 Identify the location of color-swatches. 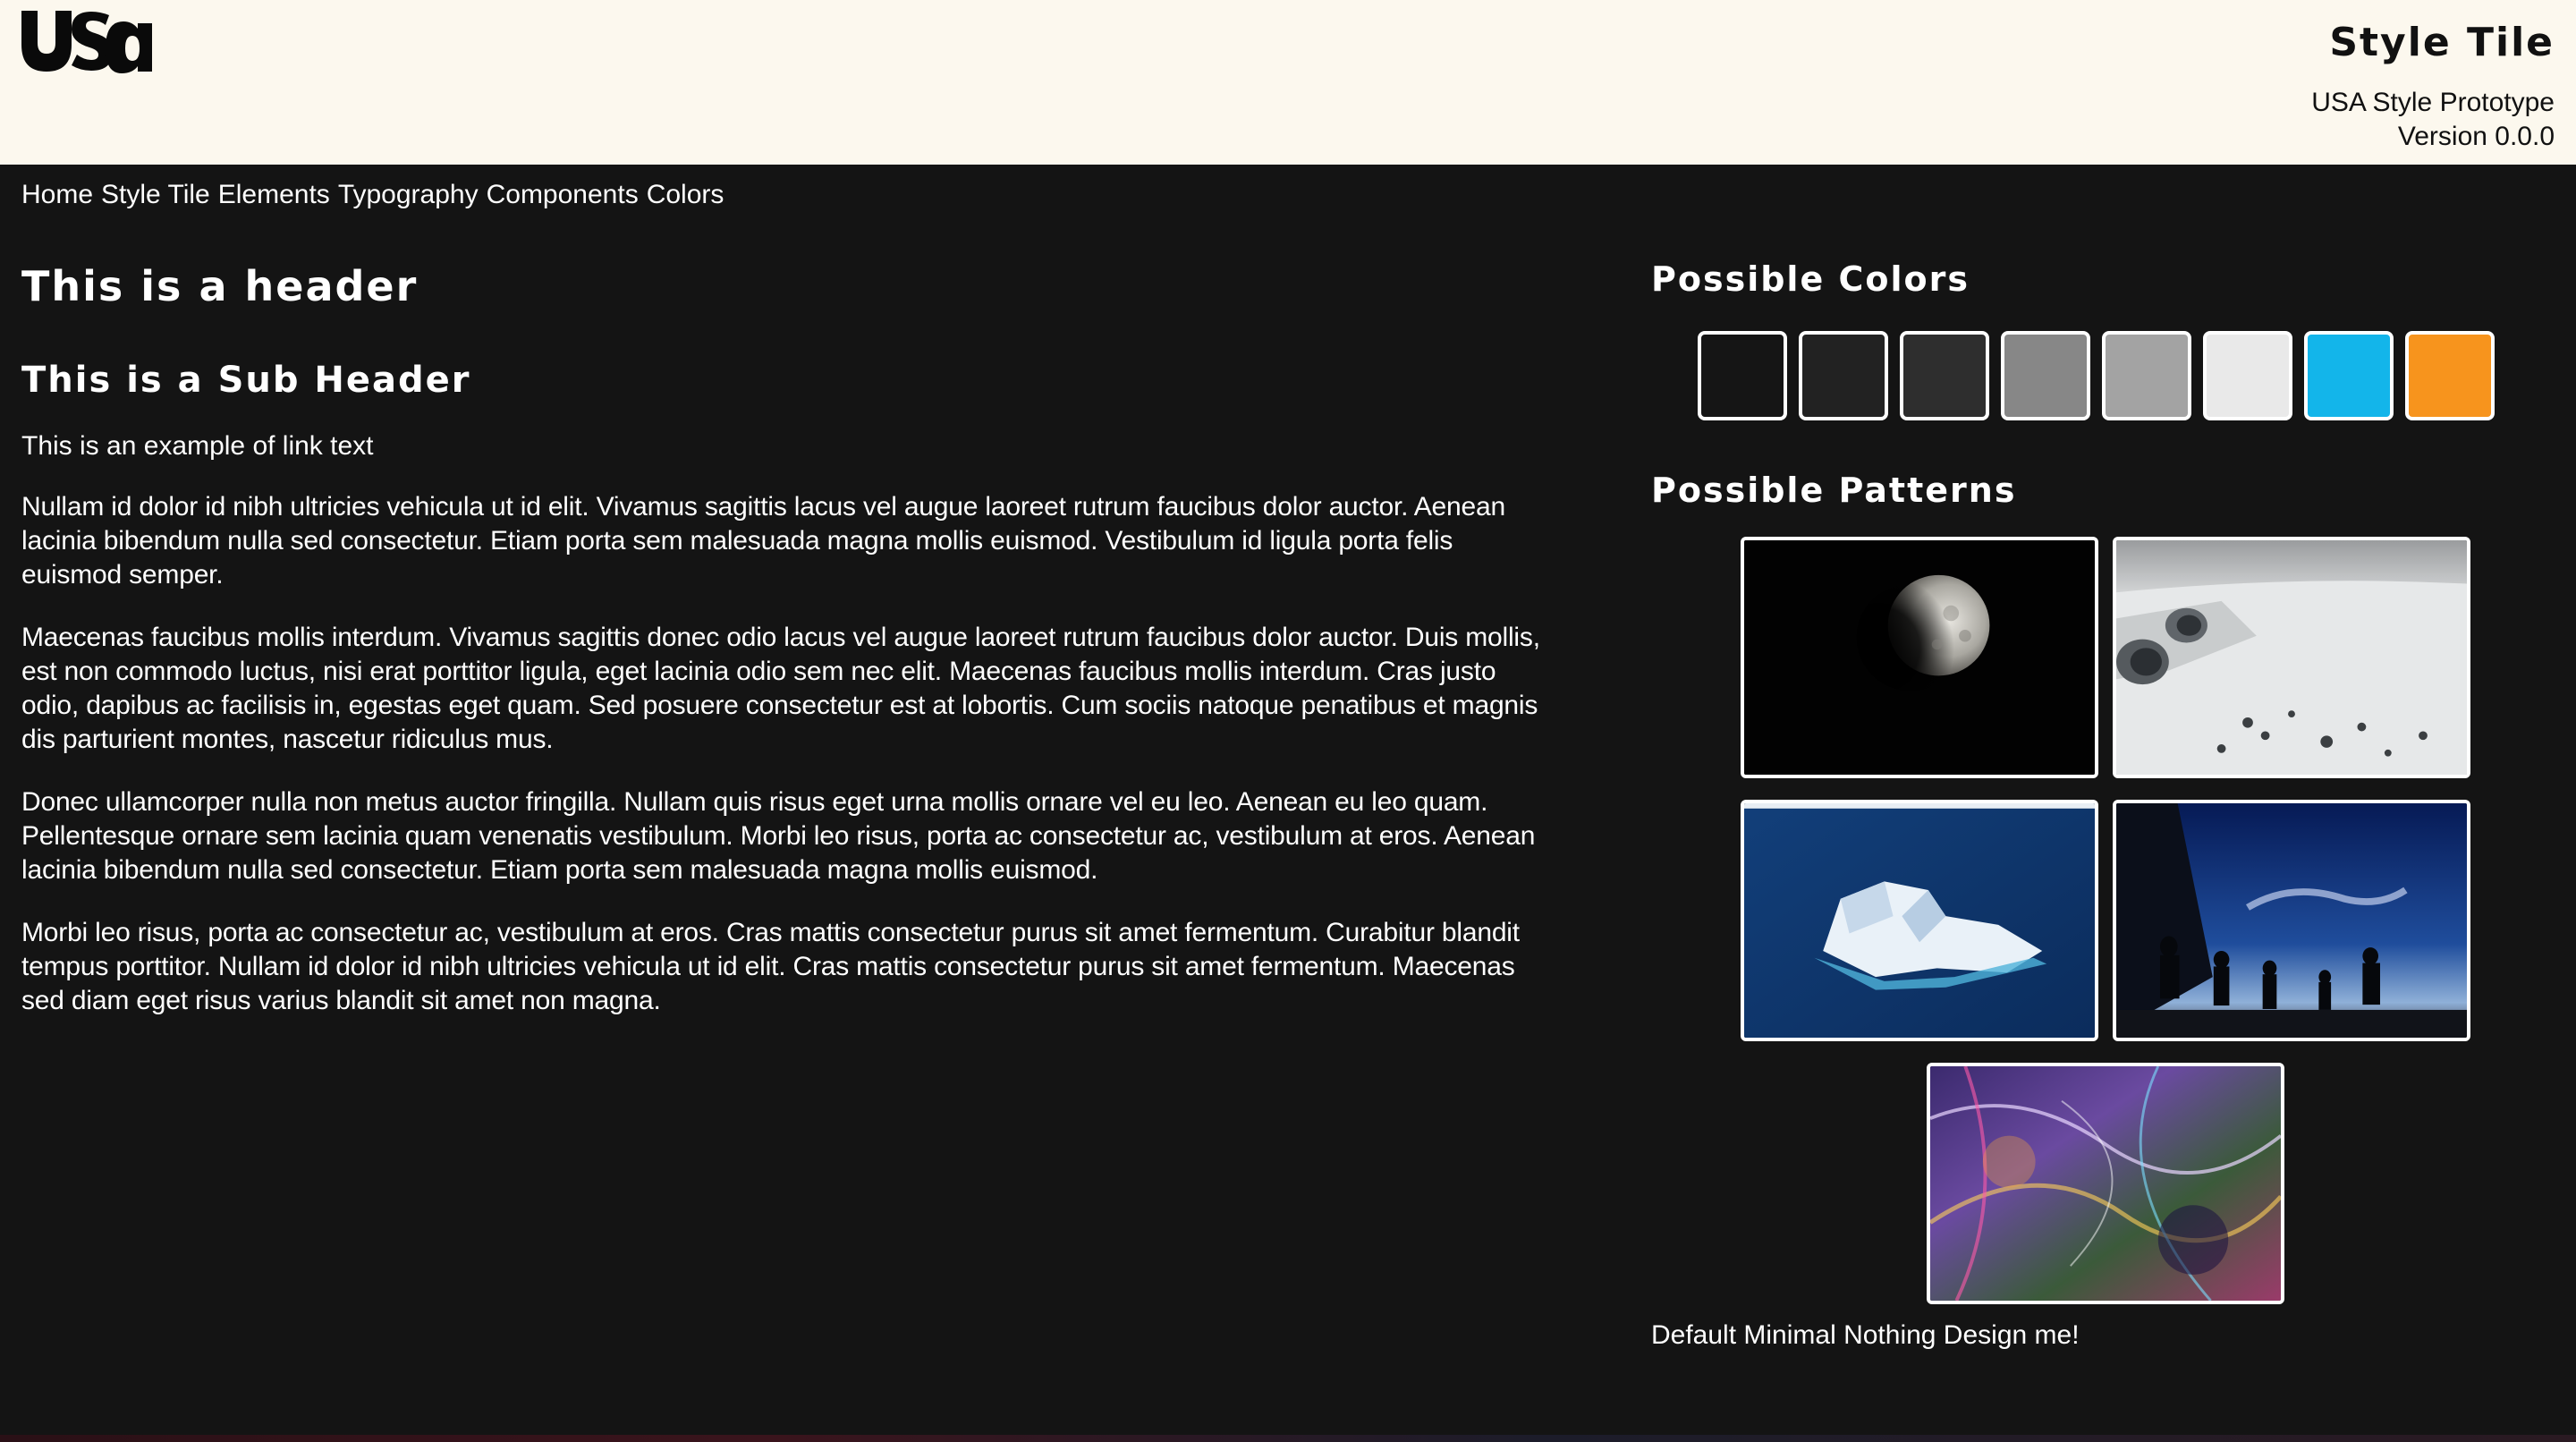
(2126, 375).